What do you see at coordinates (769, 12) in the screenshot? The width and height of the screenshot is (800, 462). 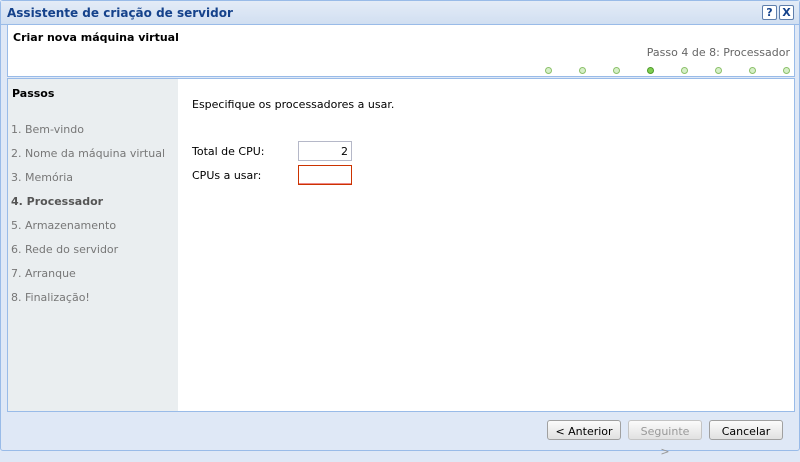 I see `help-icon: ?` at bounding box center [769, 12].